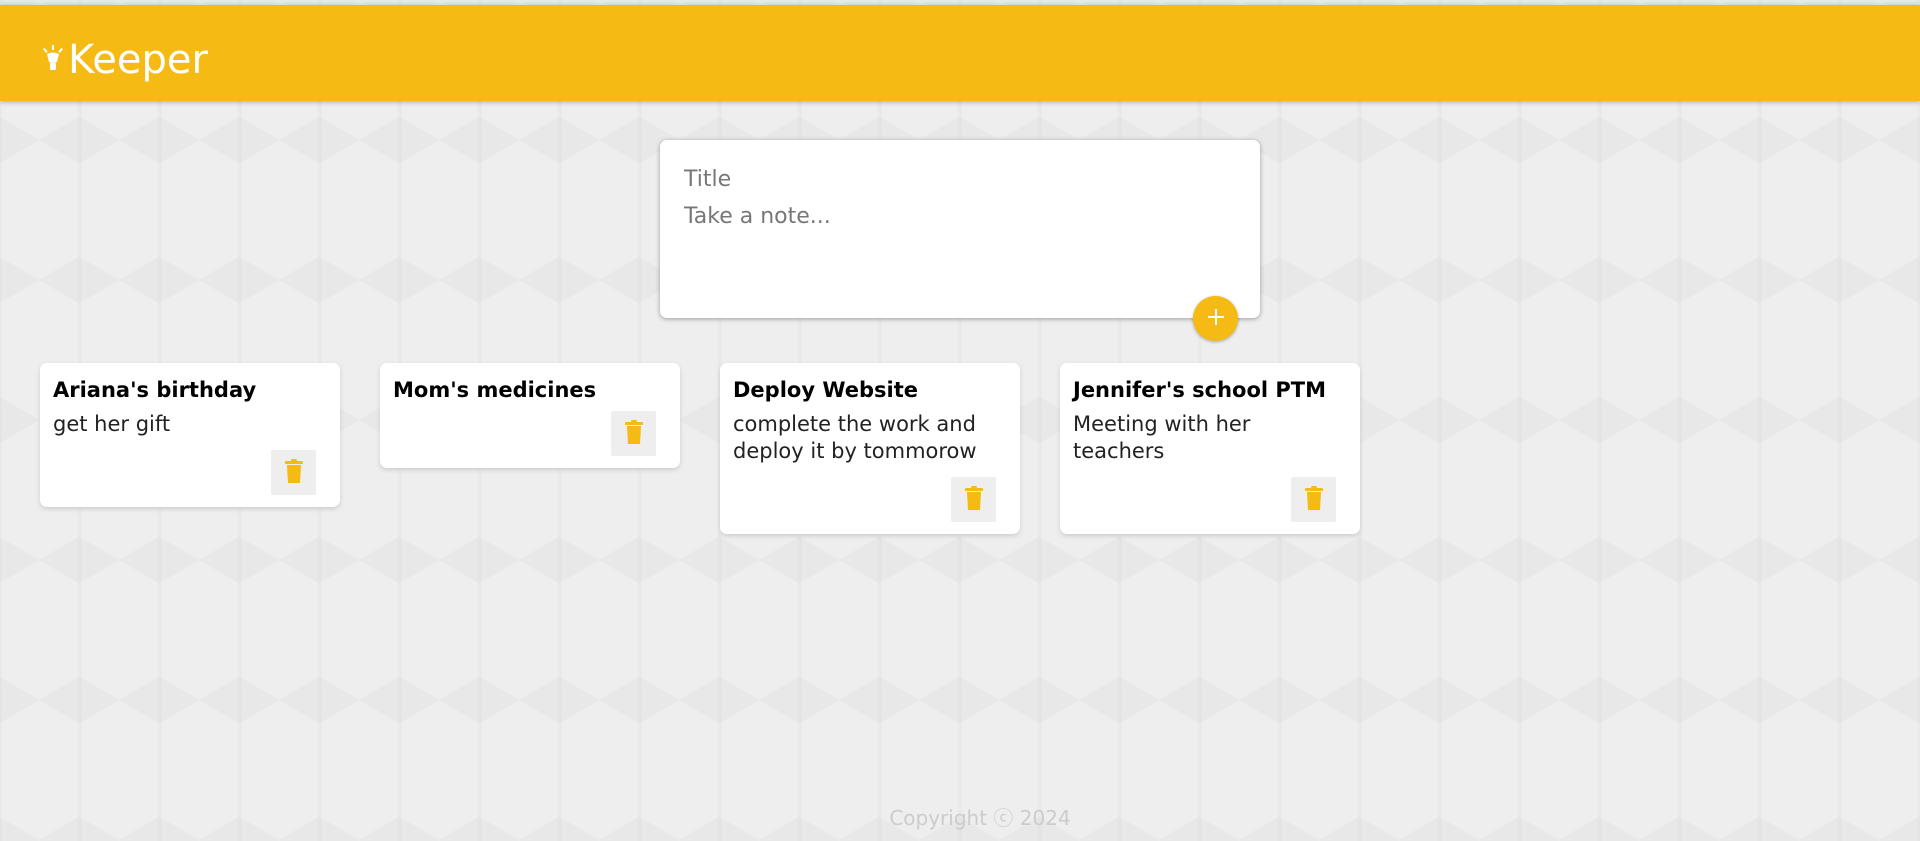 Image resolution: width=1920 pixels, height=841 pixels. I want to click on note-title: Mom's medicines, so click(495, 390).